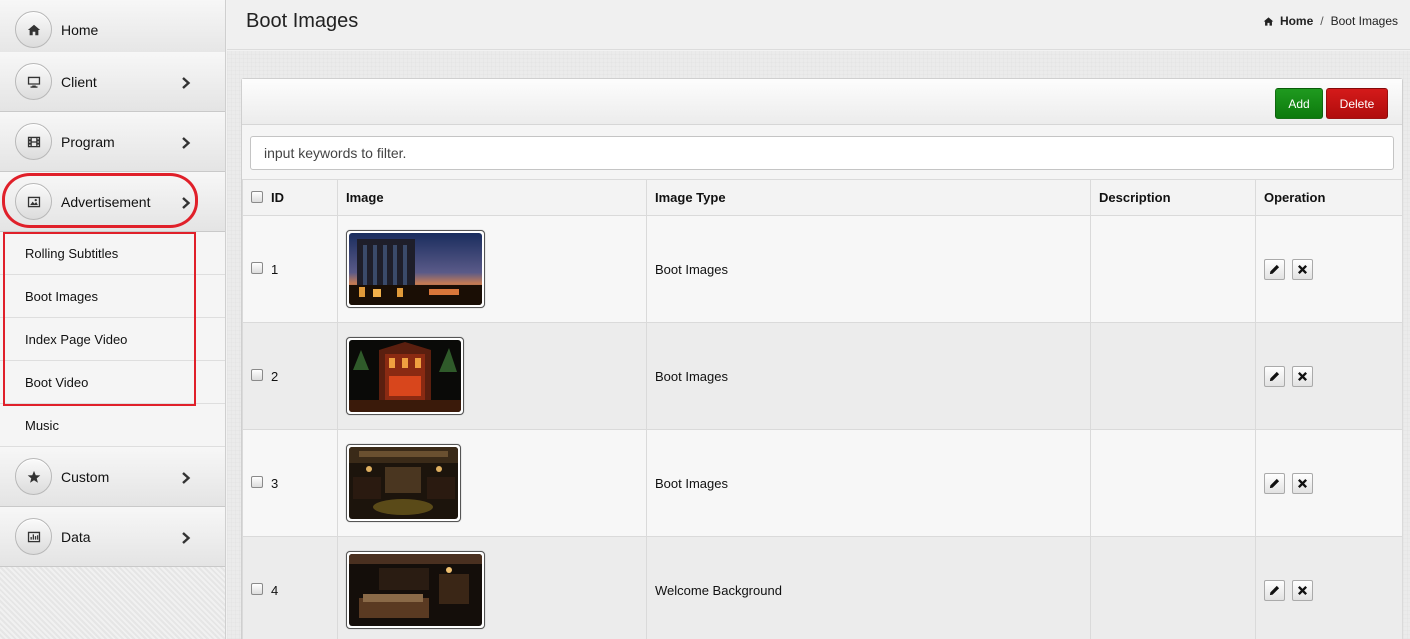  What do you see at coordinates (257, 196) in the screenshot?
I see `select-all-checkbox` at bounding box center [257, 196].